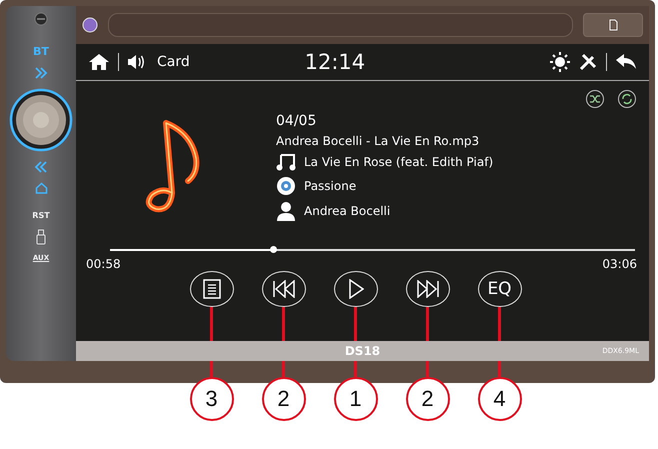 The image size is (658, 449). I want to click on sd-card-slot-button, so click(613, 25).